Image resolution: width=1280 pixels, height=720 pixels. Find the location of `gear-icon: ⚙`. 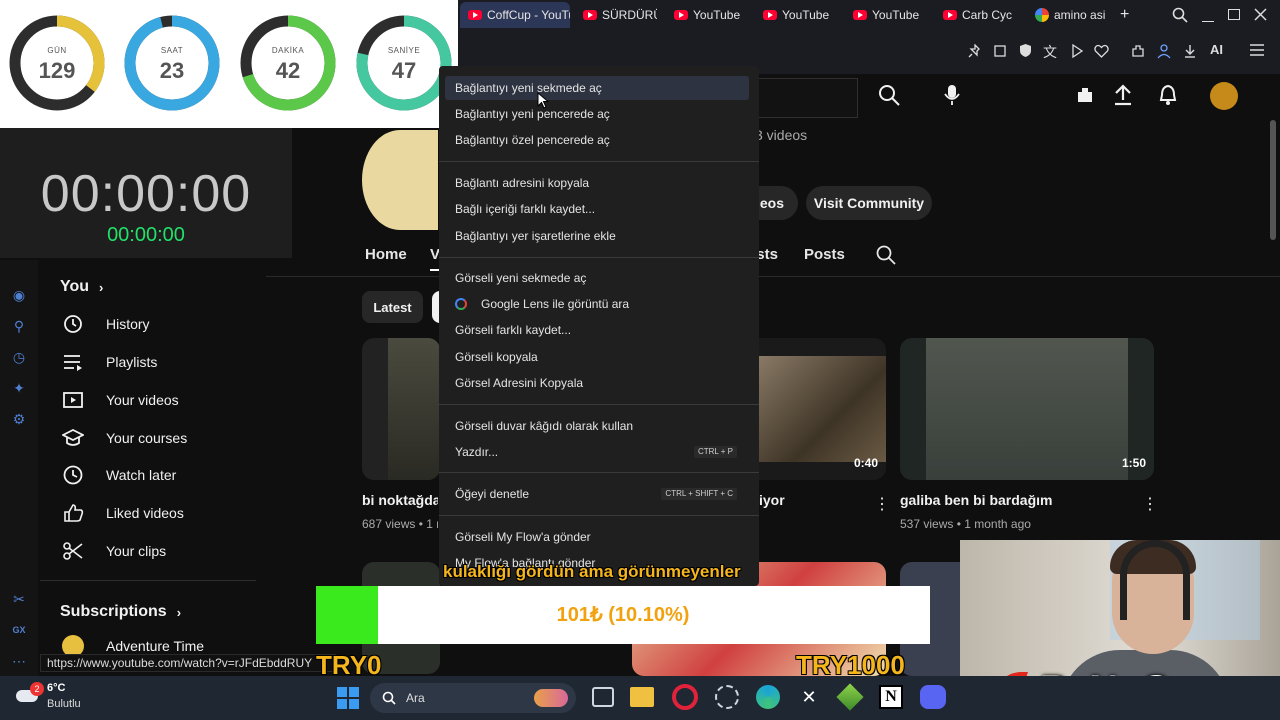

gear-icon: ⚙ is located at coordinates (19, 419).